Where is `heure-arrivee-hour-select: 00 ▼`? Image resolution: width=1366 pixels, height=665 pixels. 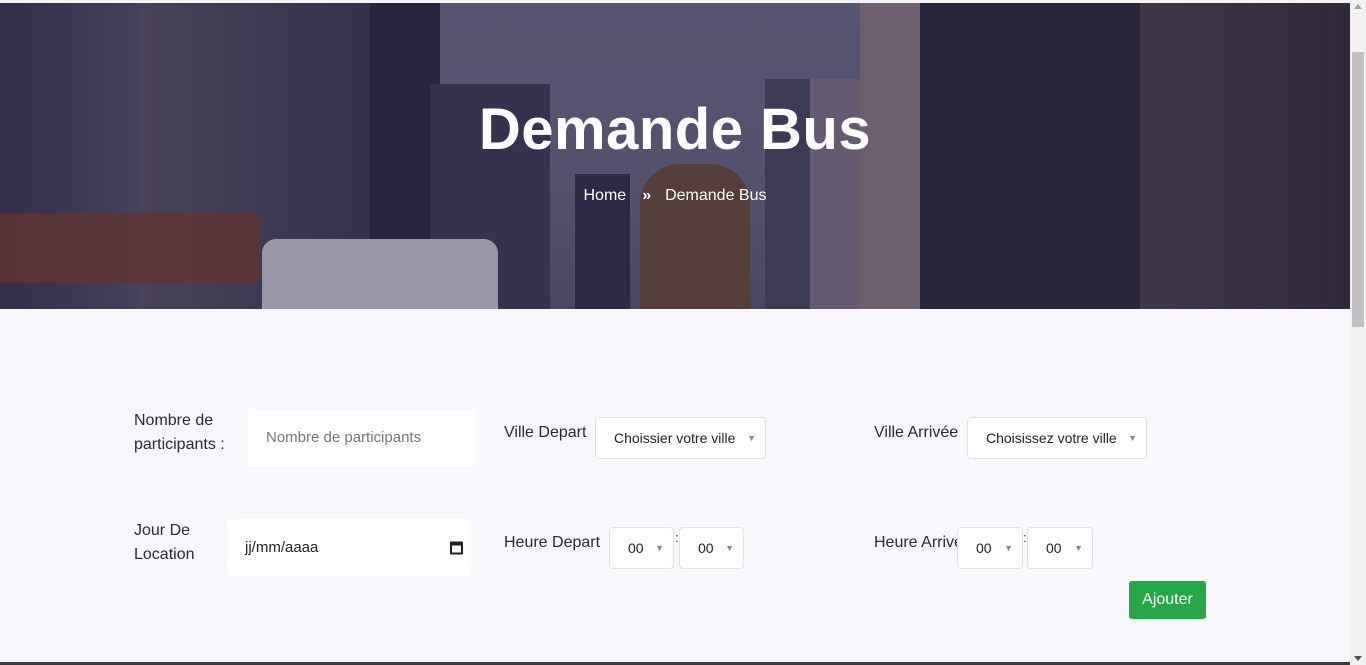
heure-arrivee-hour-select: 00 ▼ is located at coordinates (990, 548).